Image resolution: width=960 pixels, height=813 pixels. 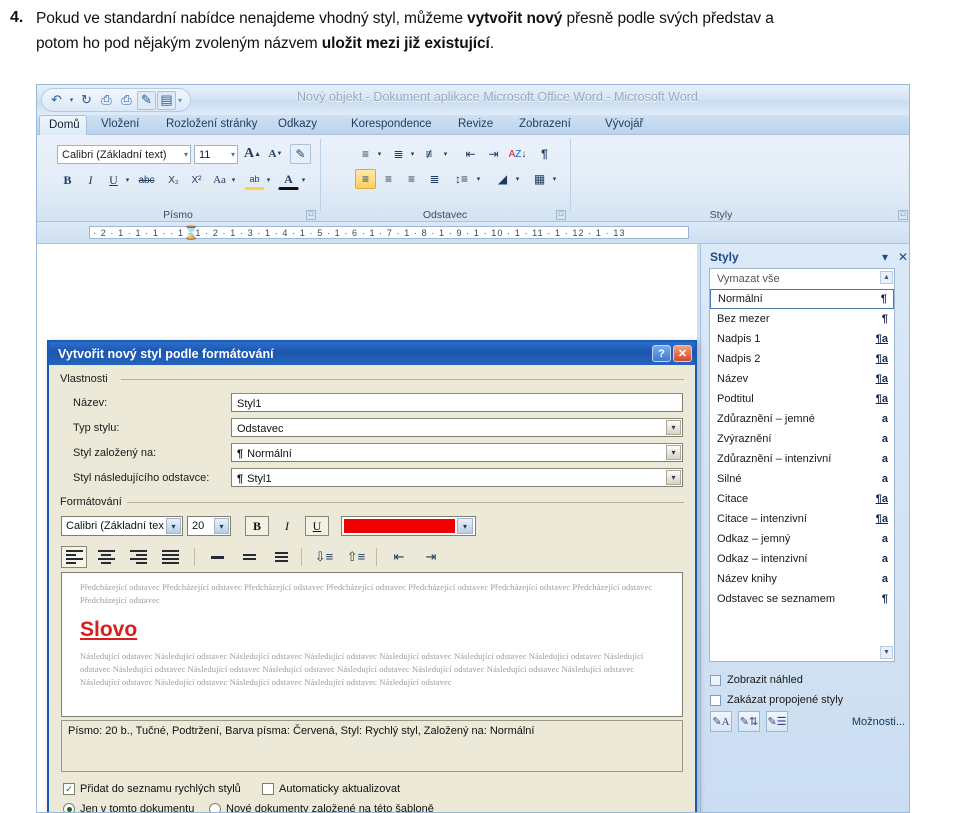 What do you see at coordinates (126, 100) in the screenshot?
I see `print-icon: ⎙` at bounding box center [126, 100].